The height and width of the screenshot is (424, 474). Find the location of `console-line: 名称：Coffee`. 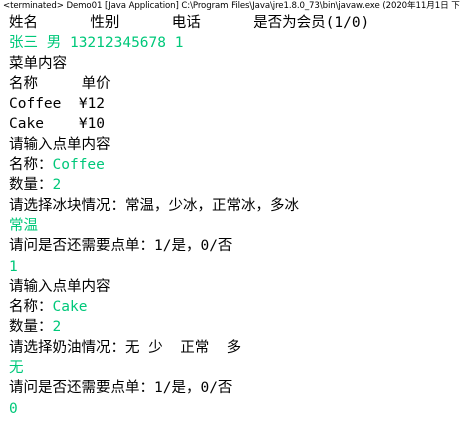

console-line: 名称：Coffee is located at coordinates (241, 165).